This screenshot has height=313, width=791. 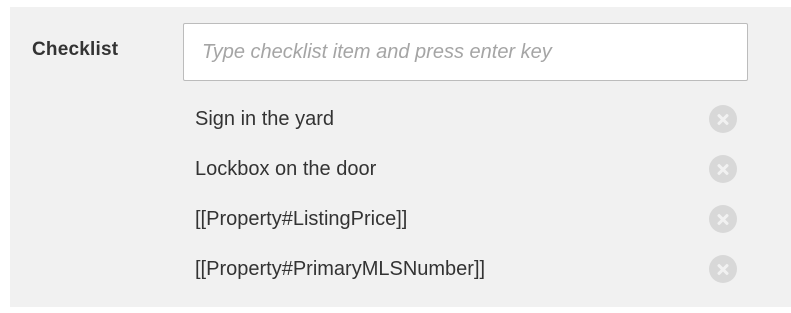 I want to click on checklist-item: [[Property#PrimaryMLSNumber]], so click(x=472, y=269).